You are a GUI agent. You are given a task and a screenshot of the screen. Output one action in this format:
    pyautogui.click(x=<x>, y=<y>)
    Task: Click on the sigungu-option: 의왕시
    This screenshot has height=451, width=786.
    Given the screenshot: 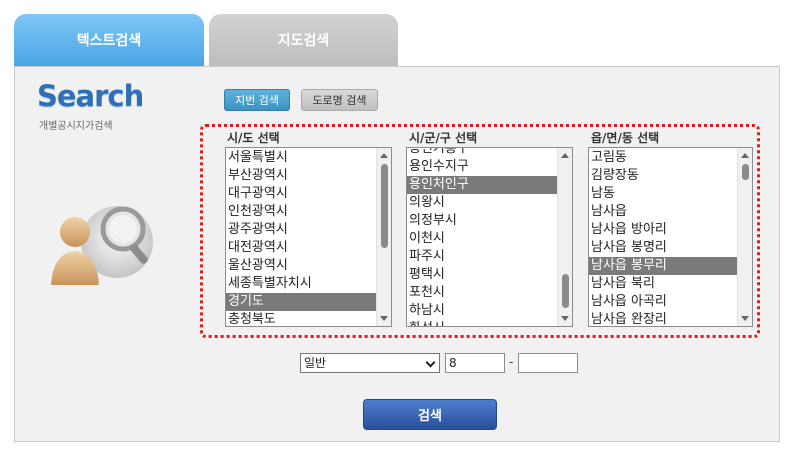 What is the action you would take?
    pyautogui.click(x=489, y=203)
    